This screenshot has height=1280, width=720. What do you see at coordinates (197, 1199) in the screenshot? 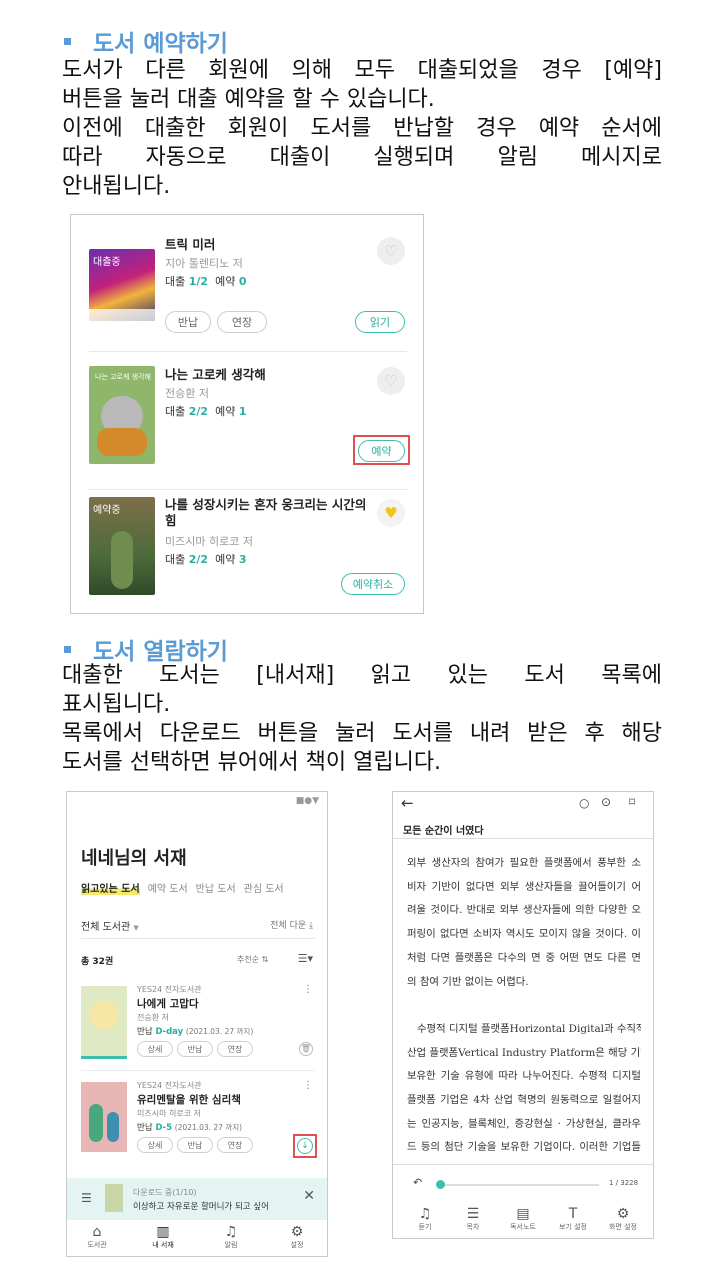
I see `download-status-bar: ☰ 다운로드 중(1/10) 이상하고 자유로운 할머니가 되고 싶어 ✕` at bounding box center [197, 1199].